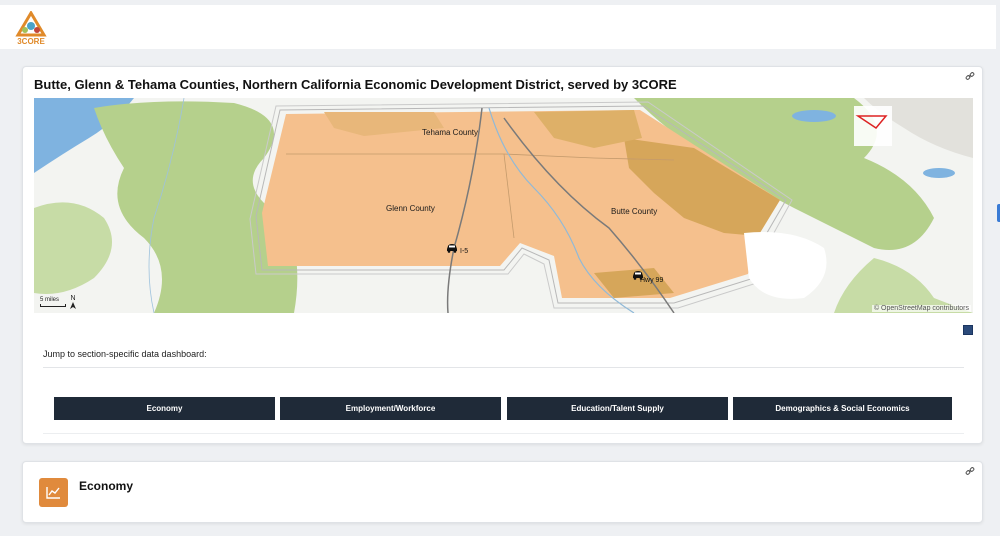  Describe the element at coordinates (452, 248) in the screenshot. I see `car-icon` at that location.